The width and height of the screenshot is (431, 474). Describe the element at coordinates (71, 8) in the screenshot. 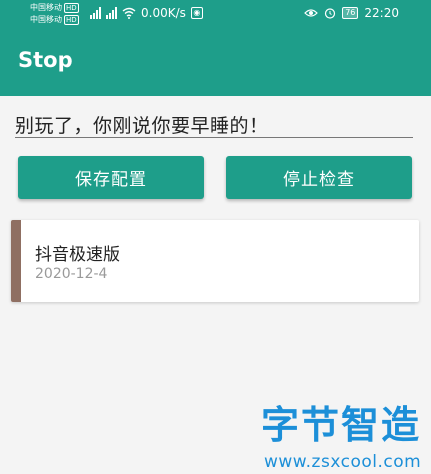

I see `hd-badge-1: HD` at that location.